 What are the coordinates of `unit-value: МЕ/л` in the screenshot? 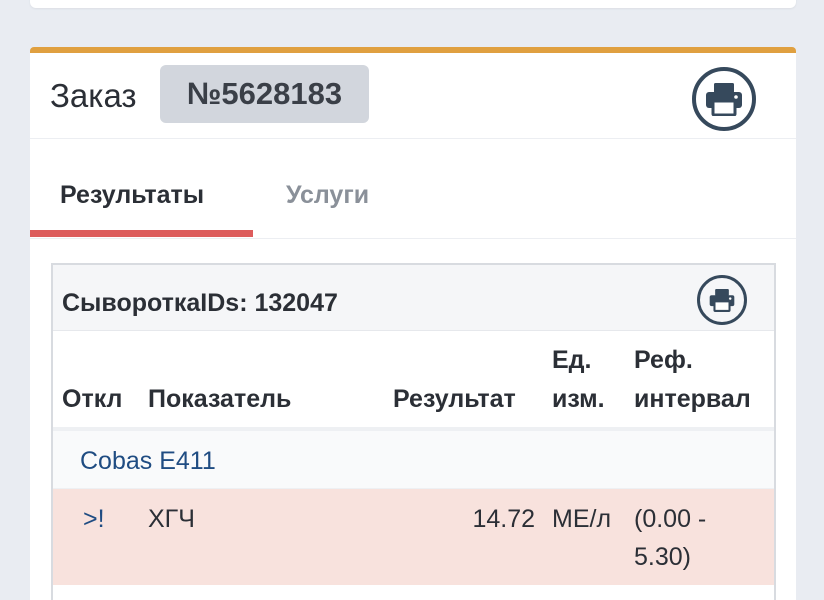 It's located at (582, 519).